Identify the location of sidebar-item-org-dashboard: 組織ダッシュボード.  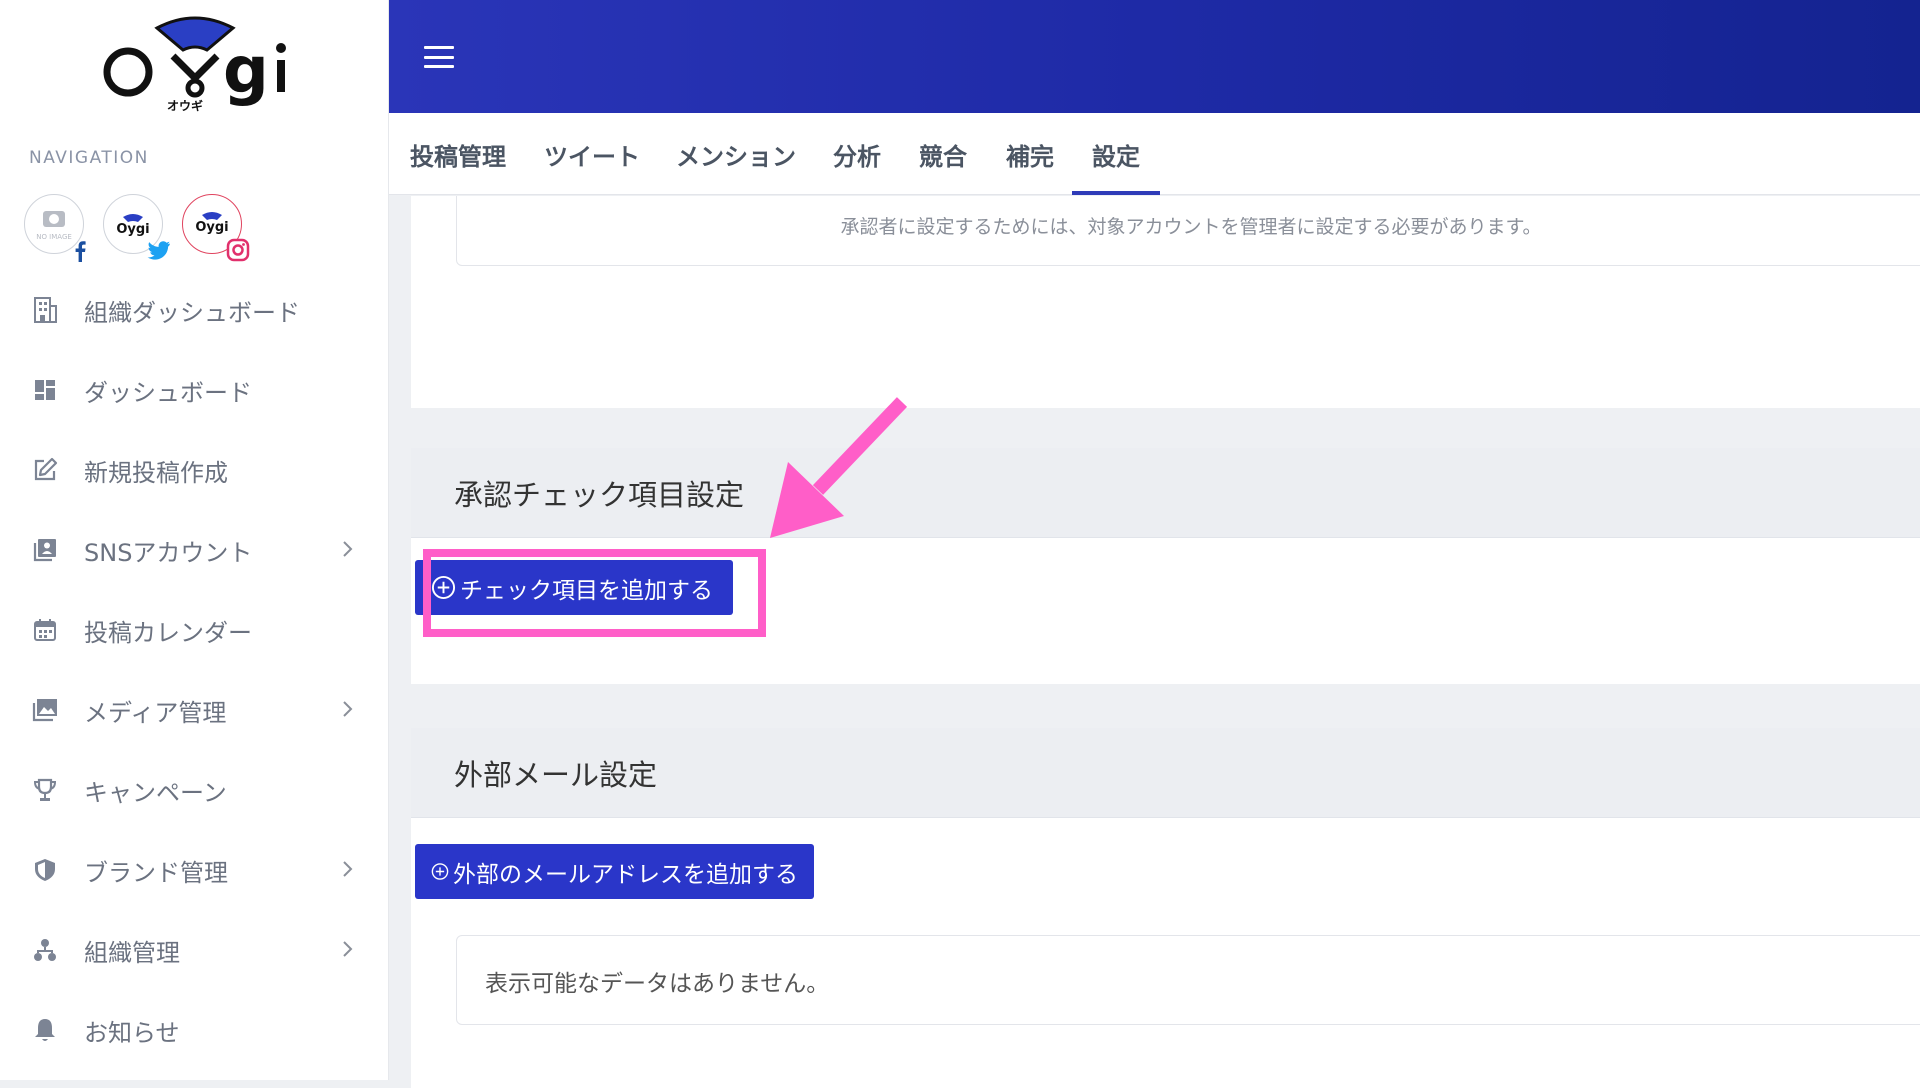
(194, 310).